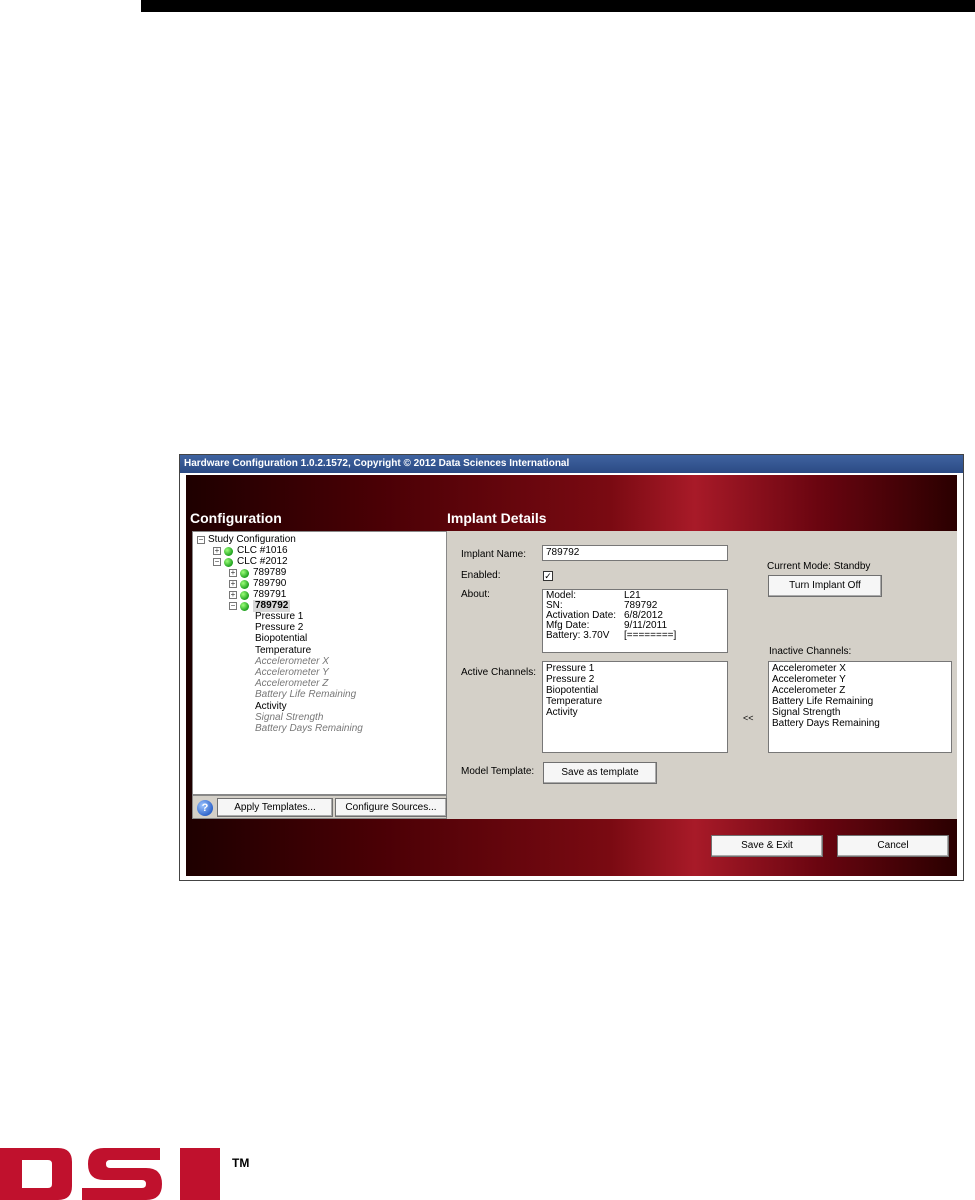 The width and height of the screenshot is (975, 1200). Describe the element at coordinates (494, 554) in the screenshot. I see `implant-name-label: Implant Name:` at that location.